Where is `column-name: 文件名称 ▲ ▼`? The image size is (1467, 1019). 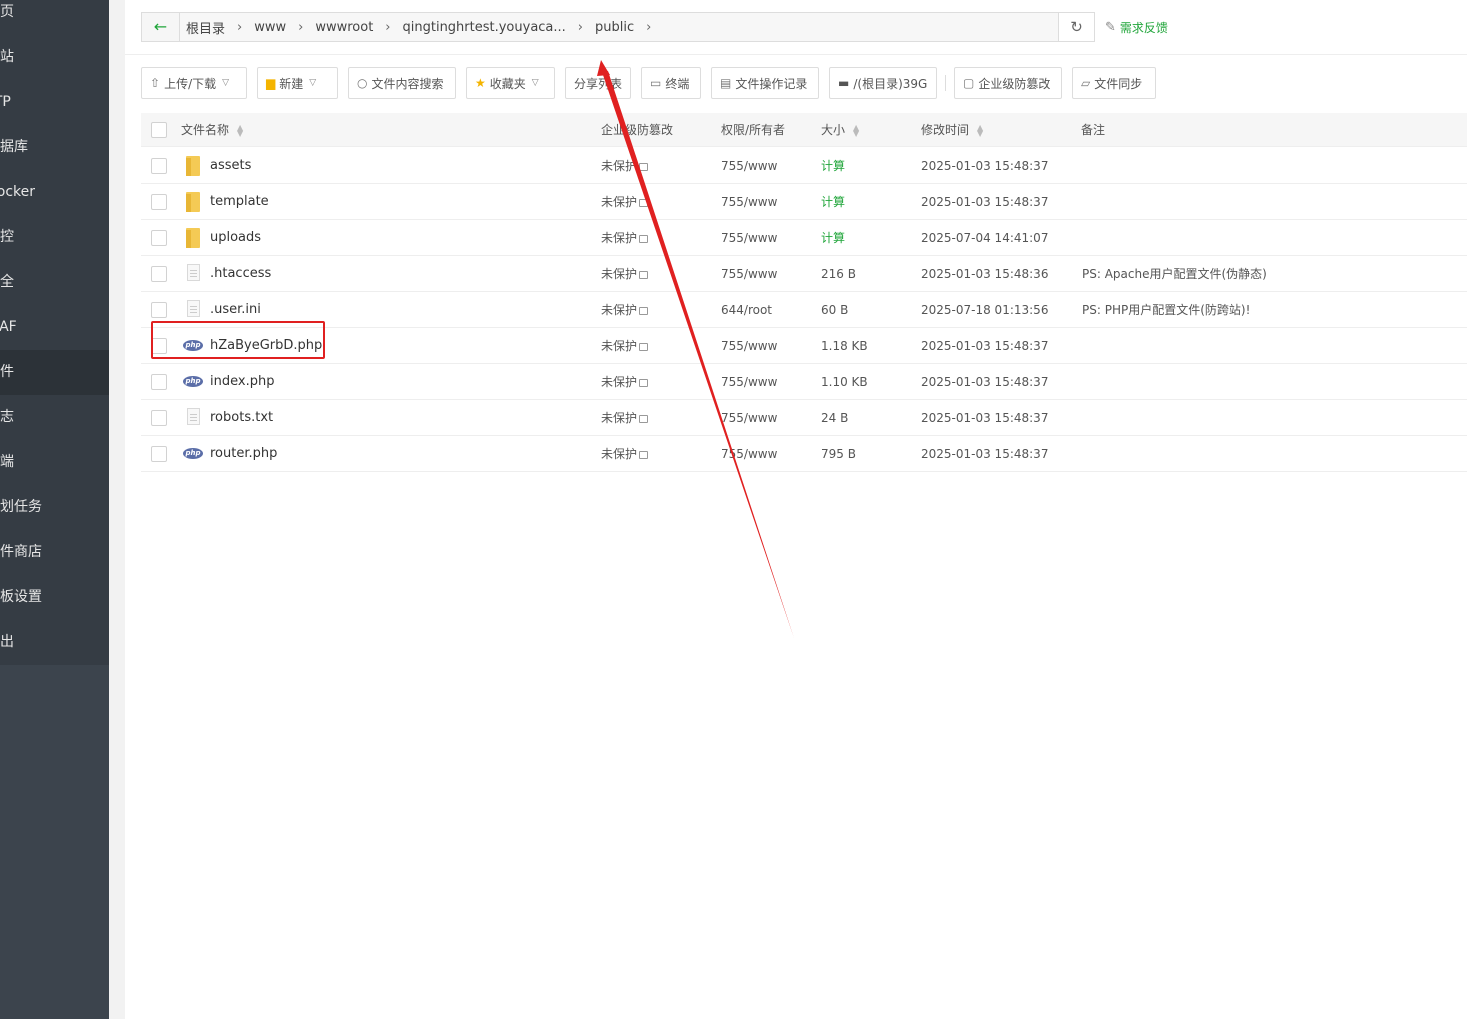 column-name: 文件名称 ▲ ▼ is located at coordinates (212, 130).